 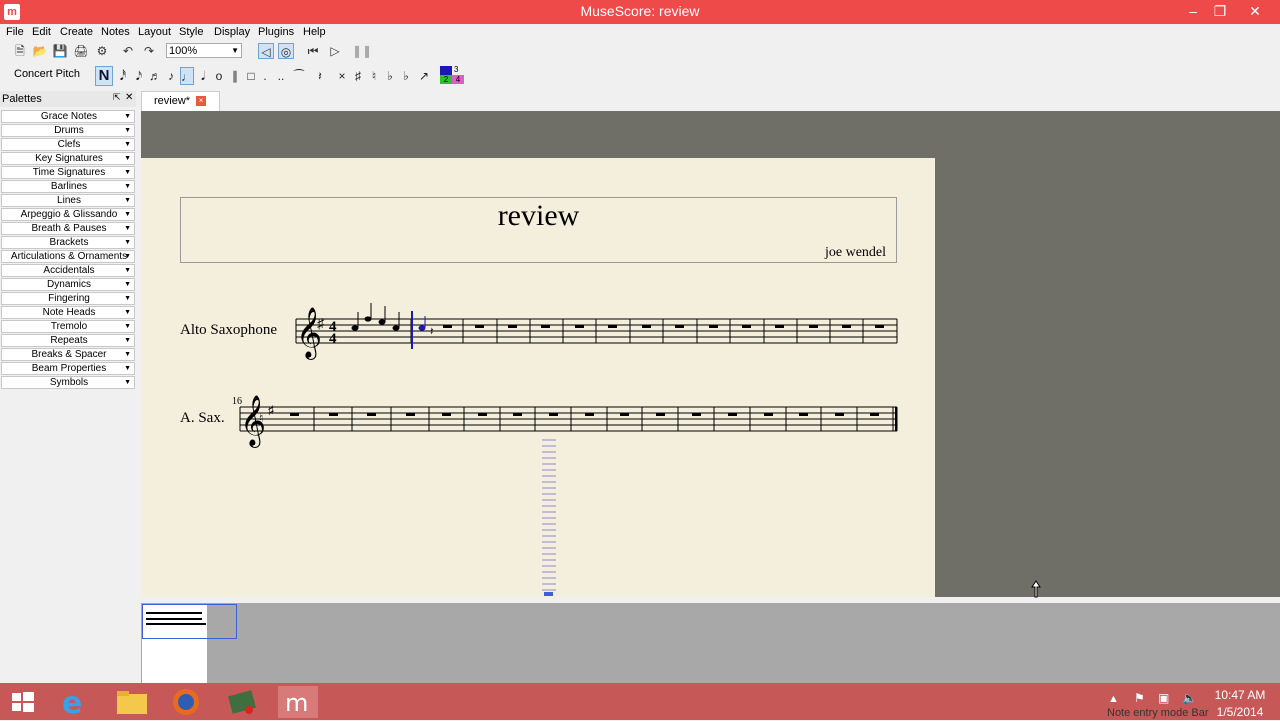 What do you see at coordinates (422, 323) in the screenshot?
I see `selected-note` at bounding box center [422, 323].